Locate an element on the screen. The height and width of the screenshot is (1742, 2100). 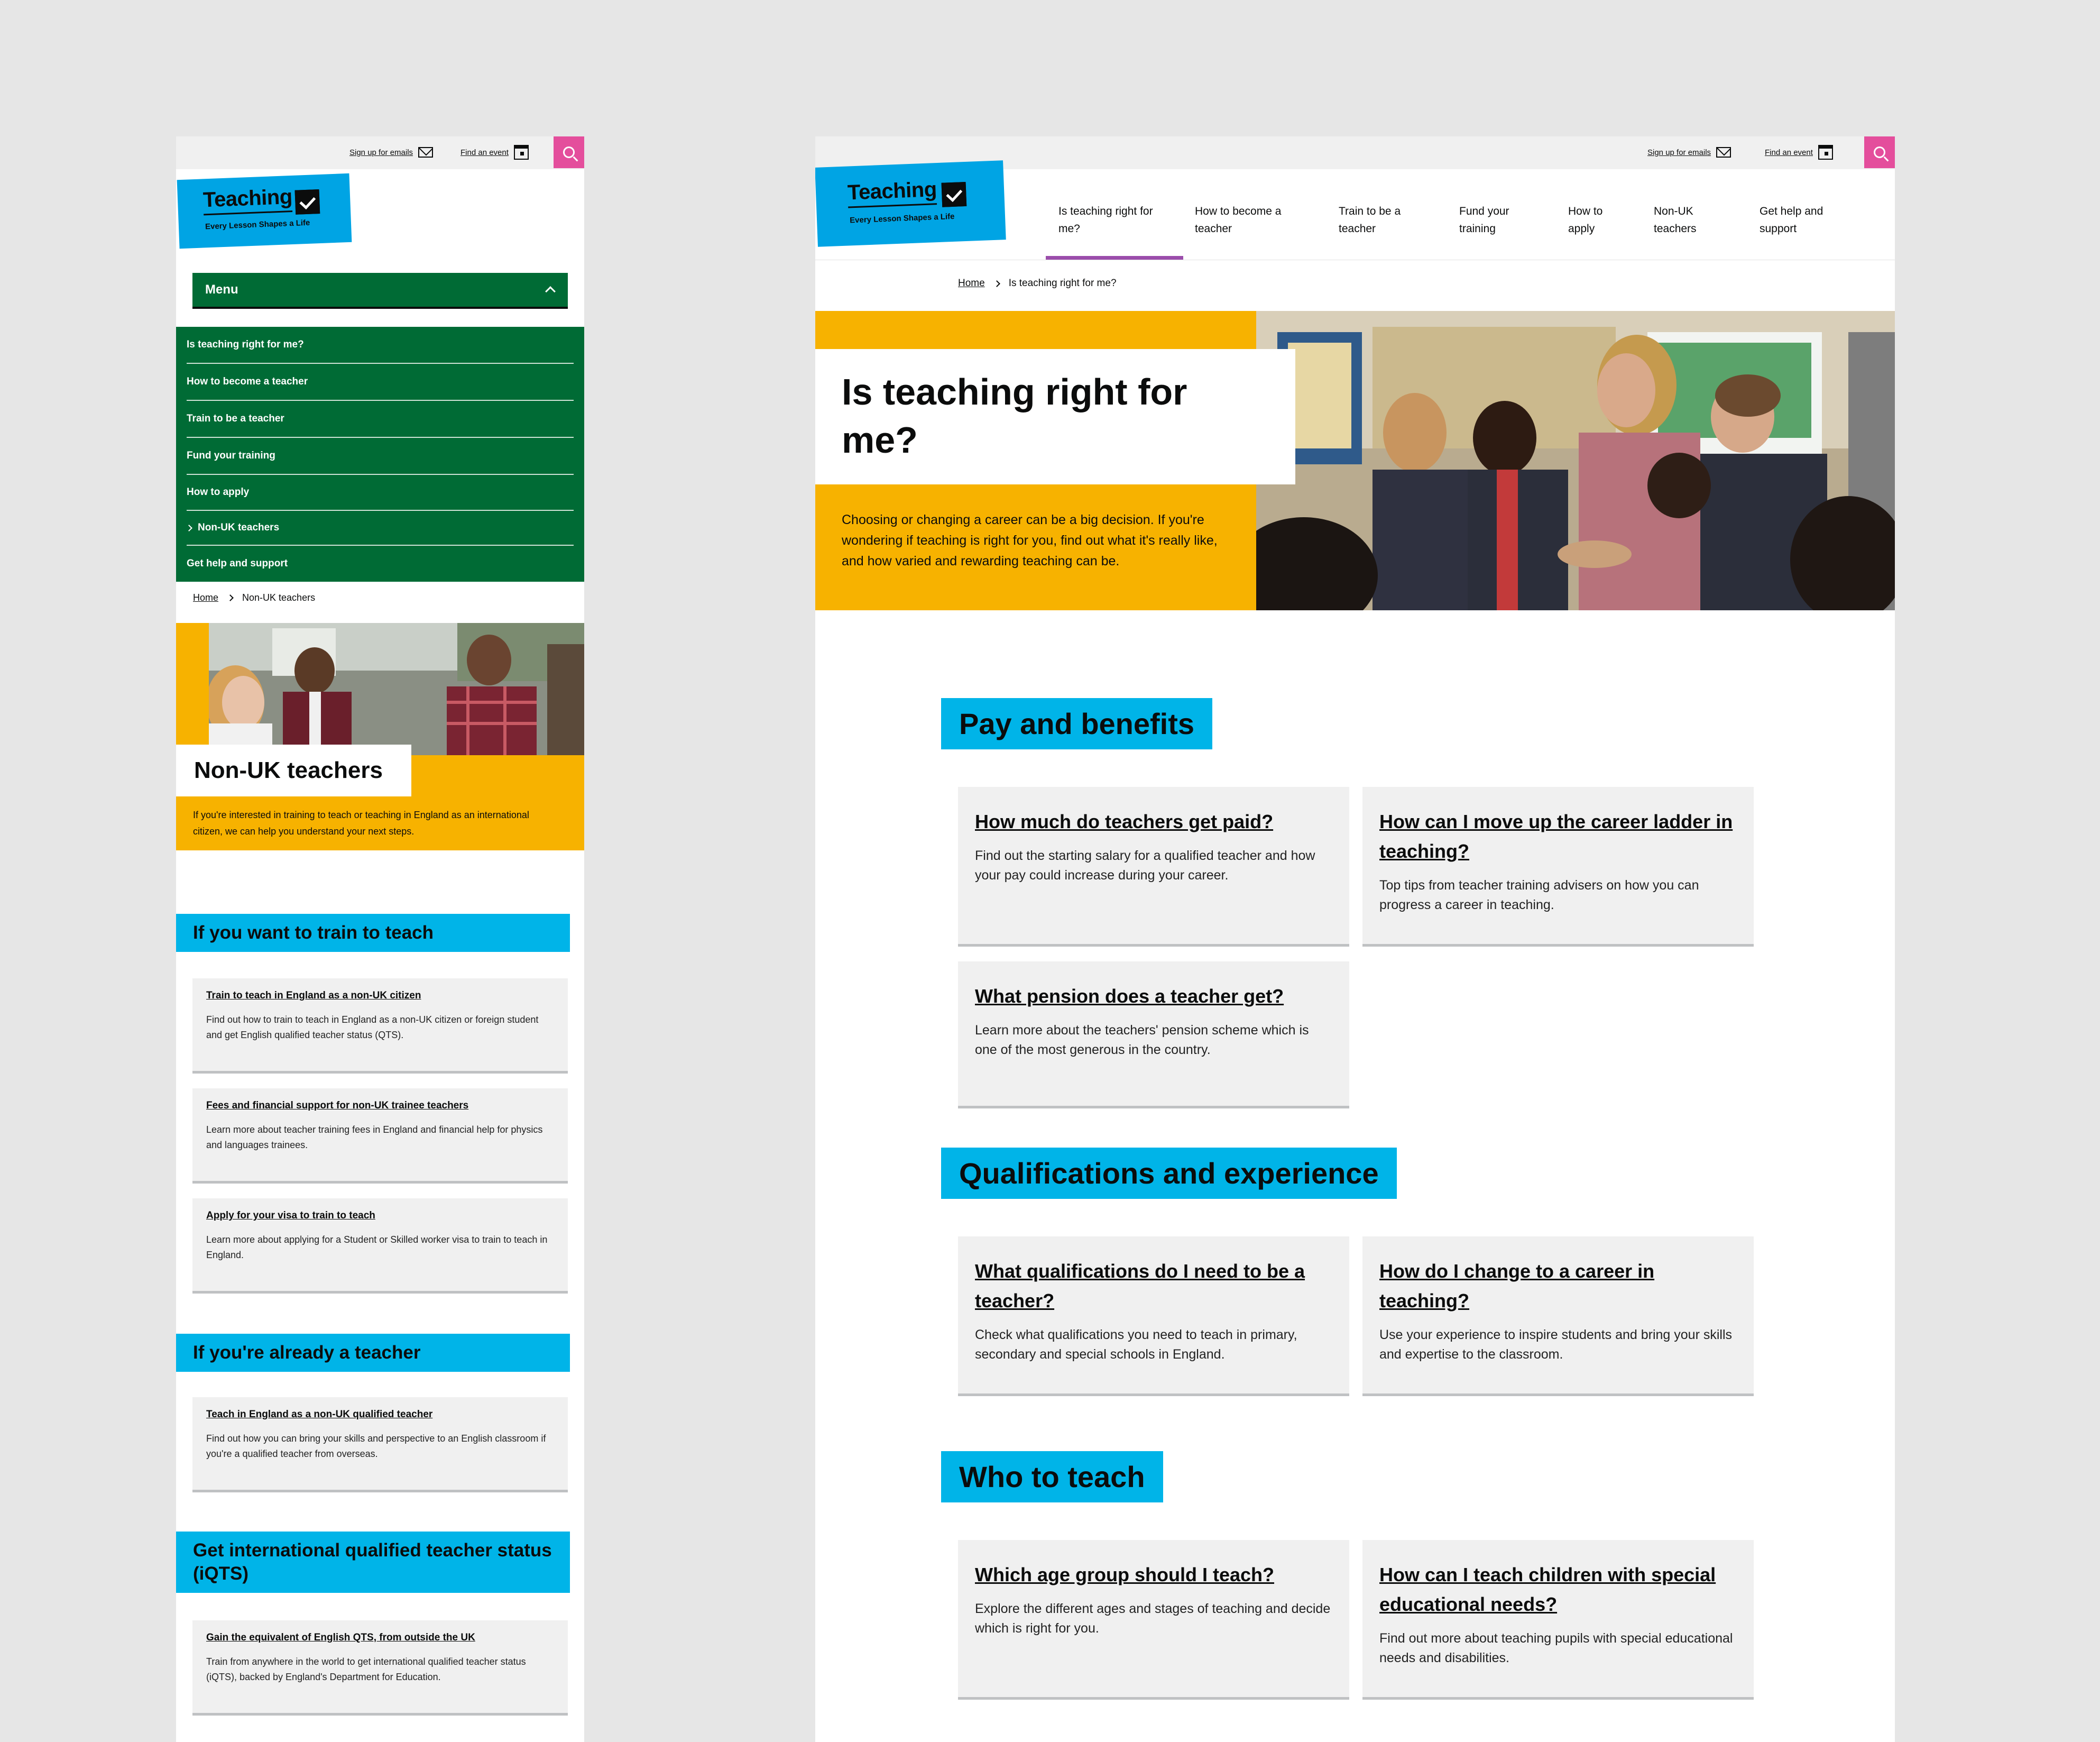
hero-title-panel: Non-UK teachers is located at coordinates (294, 771).